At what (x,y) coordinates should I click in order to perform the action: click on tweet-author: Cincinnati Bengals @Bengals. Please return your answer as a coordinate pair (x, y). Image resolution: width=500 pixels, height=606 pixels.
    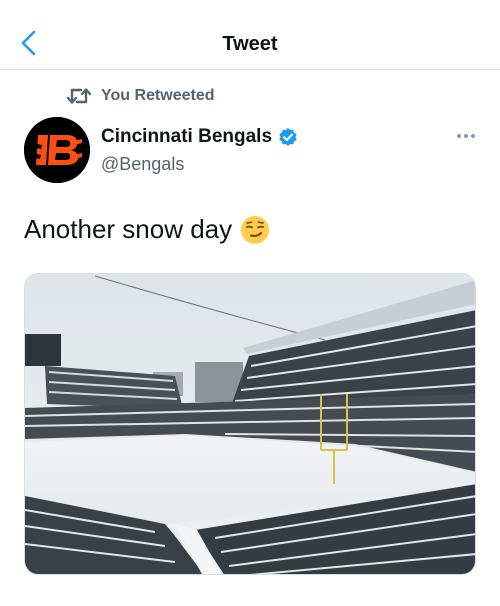
    Looking at the image, I should click on (199, 150).